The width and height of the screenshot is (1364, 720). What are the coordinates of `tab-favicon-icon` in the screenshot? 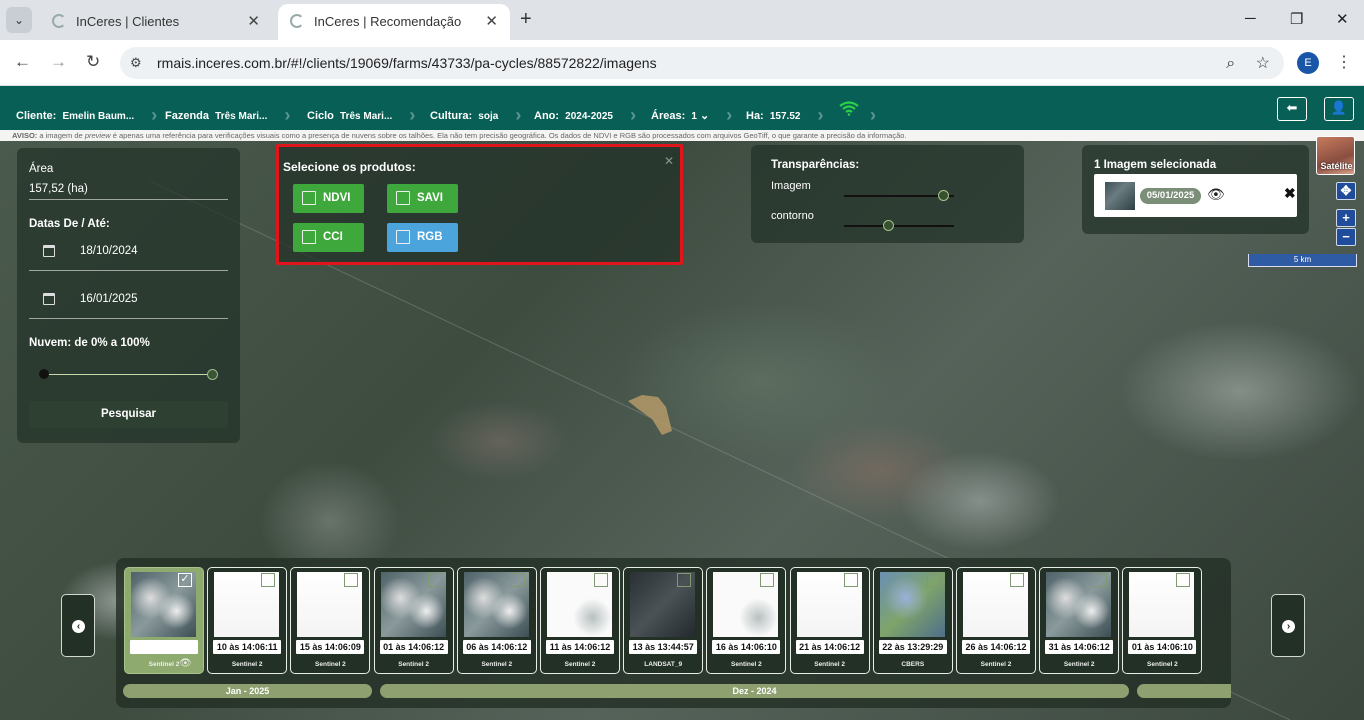 It's located at (59, 21).